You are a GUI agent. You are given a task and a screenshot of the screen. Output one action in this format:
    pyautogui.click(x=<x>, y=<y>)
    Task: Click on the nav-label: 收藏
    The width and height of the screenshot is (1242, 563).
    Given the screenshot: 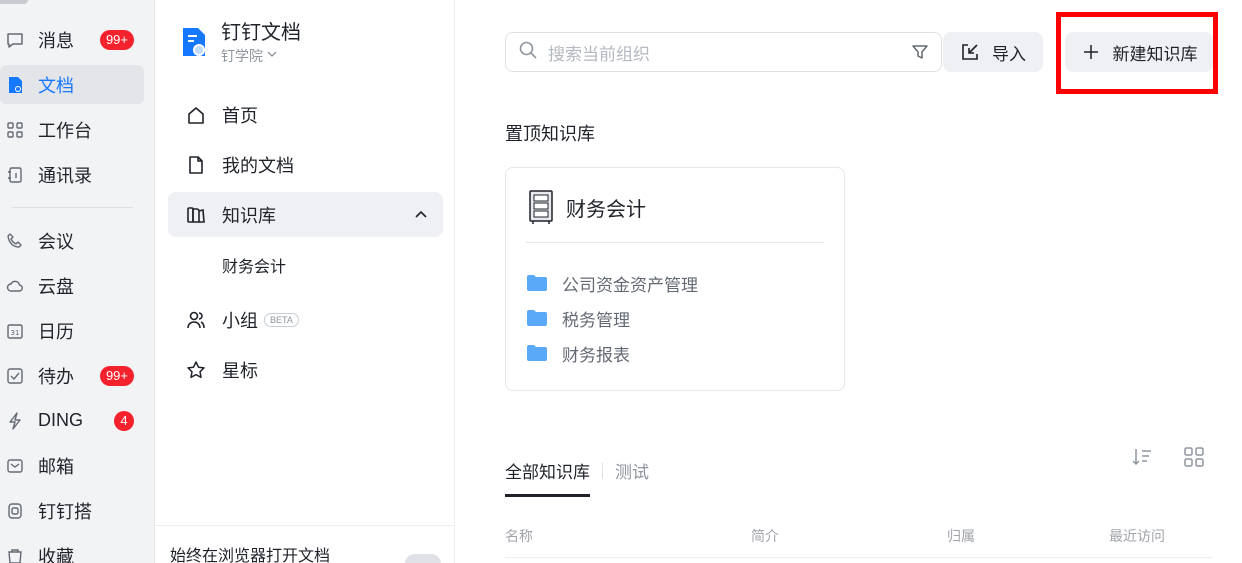 What is the action you would take?
    pyautogui.click(x=56, y=554)
    